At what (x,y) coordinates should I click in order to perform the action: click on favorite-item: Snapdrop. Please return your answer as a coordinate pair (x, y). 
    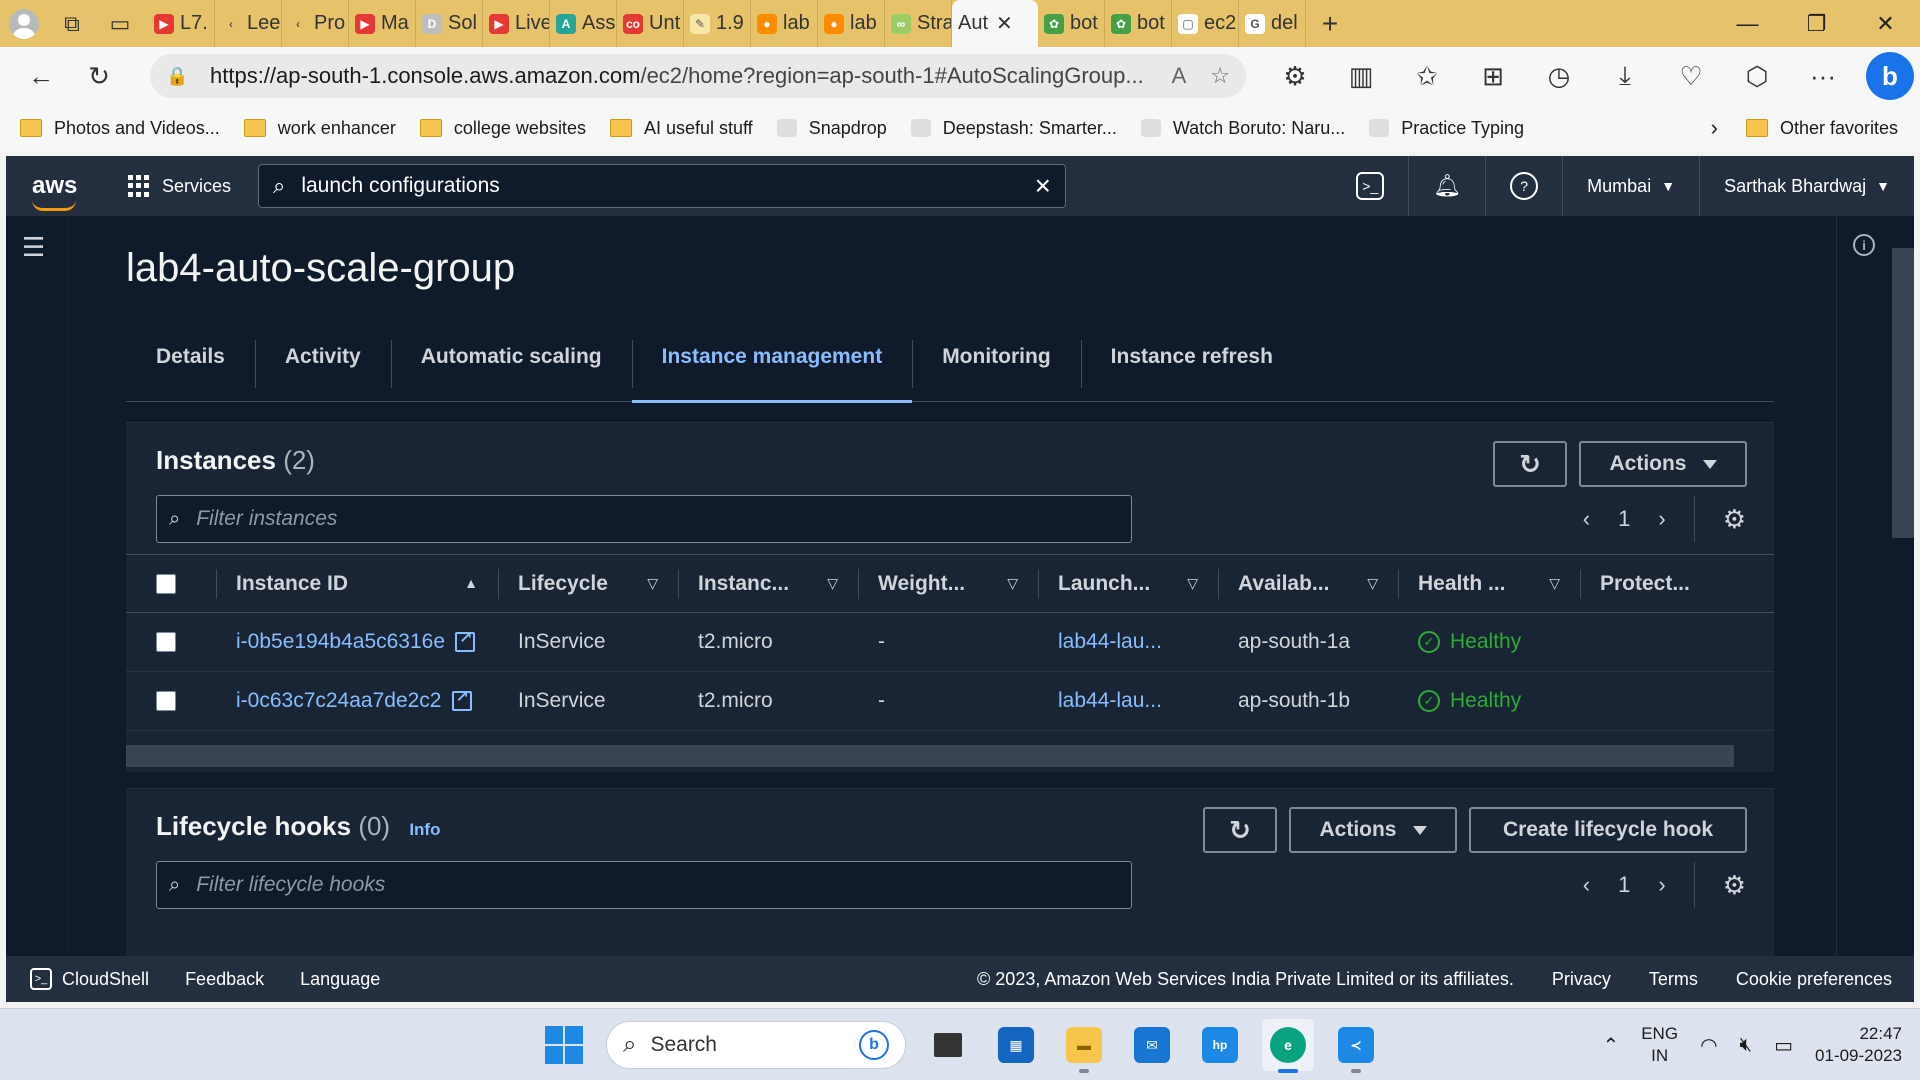
    Looking at the image, I should click on (831, 128).